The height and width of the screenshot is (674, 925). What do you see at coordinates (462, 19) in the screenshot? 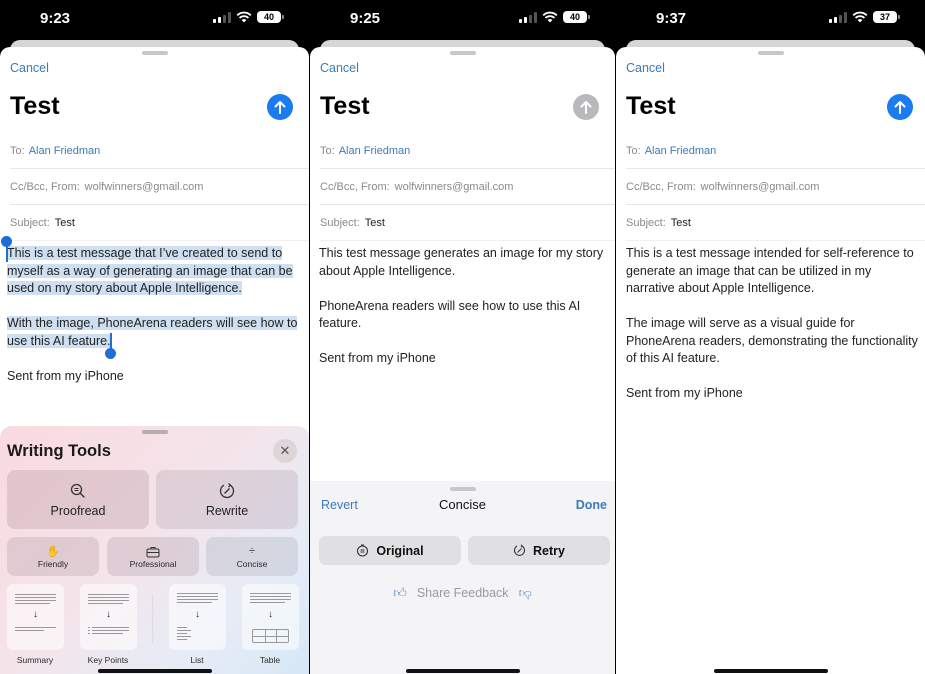
I see `status-bar: 9:25 40` at bounding box center [462, 19].